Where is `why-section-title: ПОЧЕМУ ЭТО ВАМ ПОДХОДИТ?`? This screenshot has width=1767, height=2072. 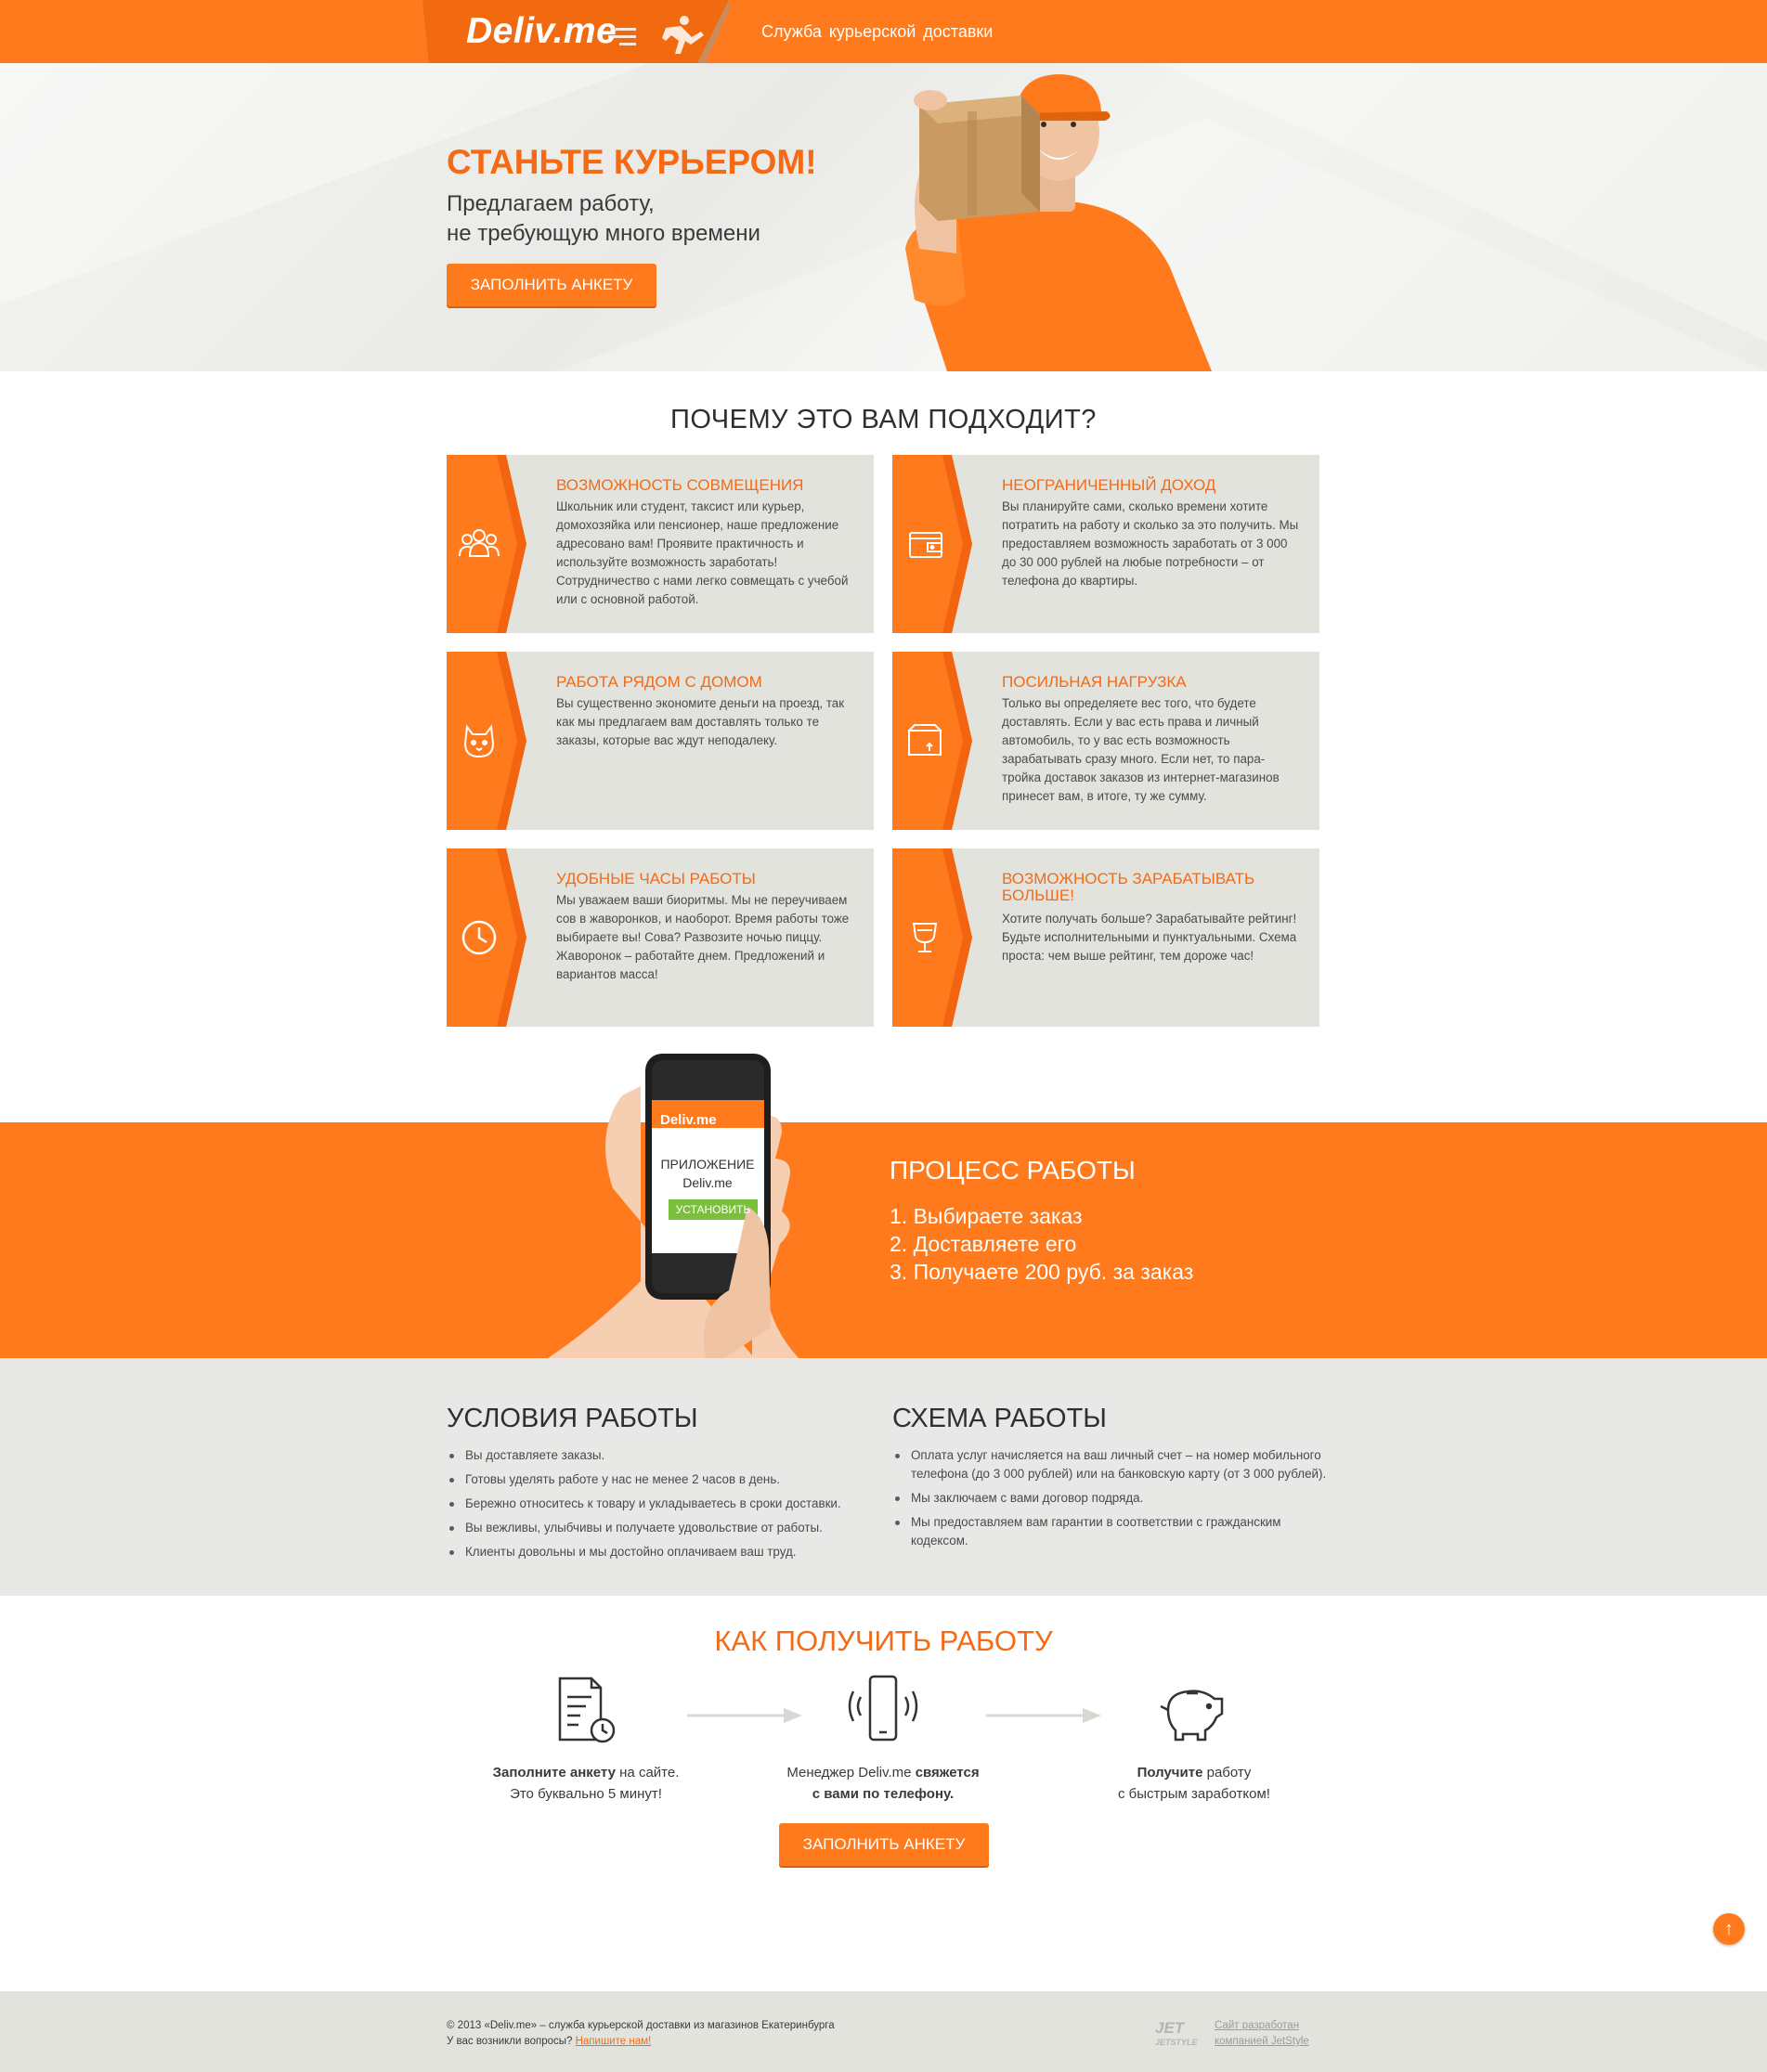 why-section-title: ПОЧЕМУ ЭТО ВАМ ПОДХОДИТ? is located at coordinates (883, 419).